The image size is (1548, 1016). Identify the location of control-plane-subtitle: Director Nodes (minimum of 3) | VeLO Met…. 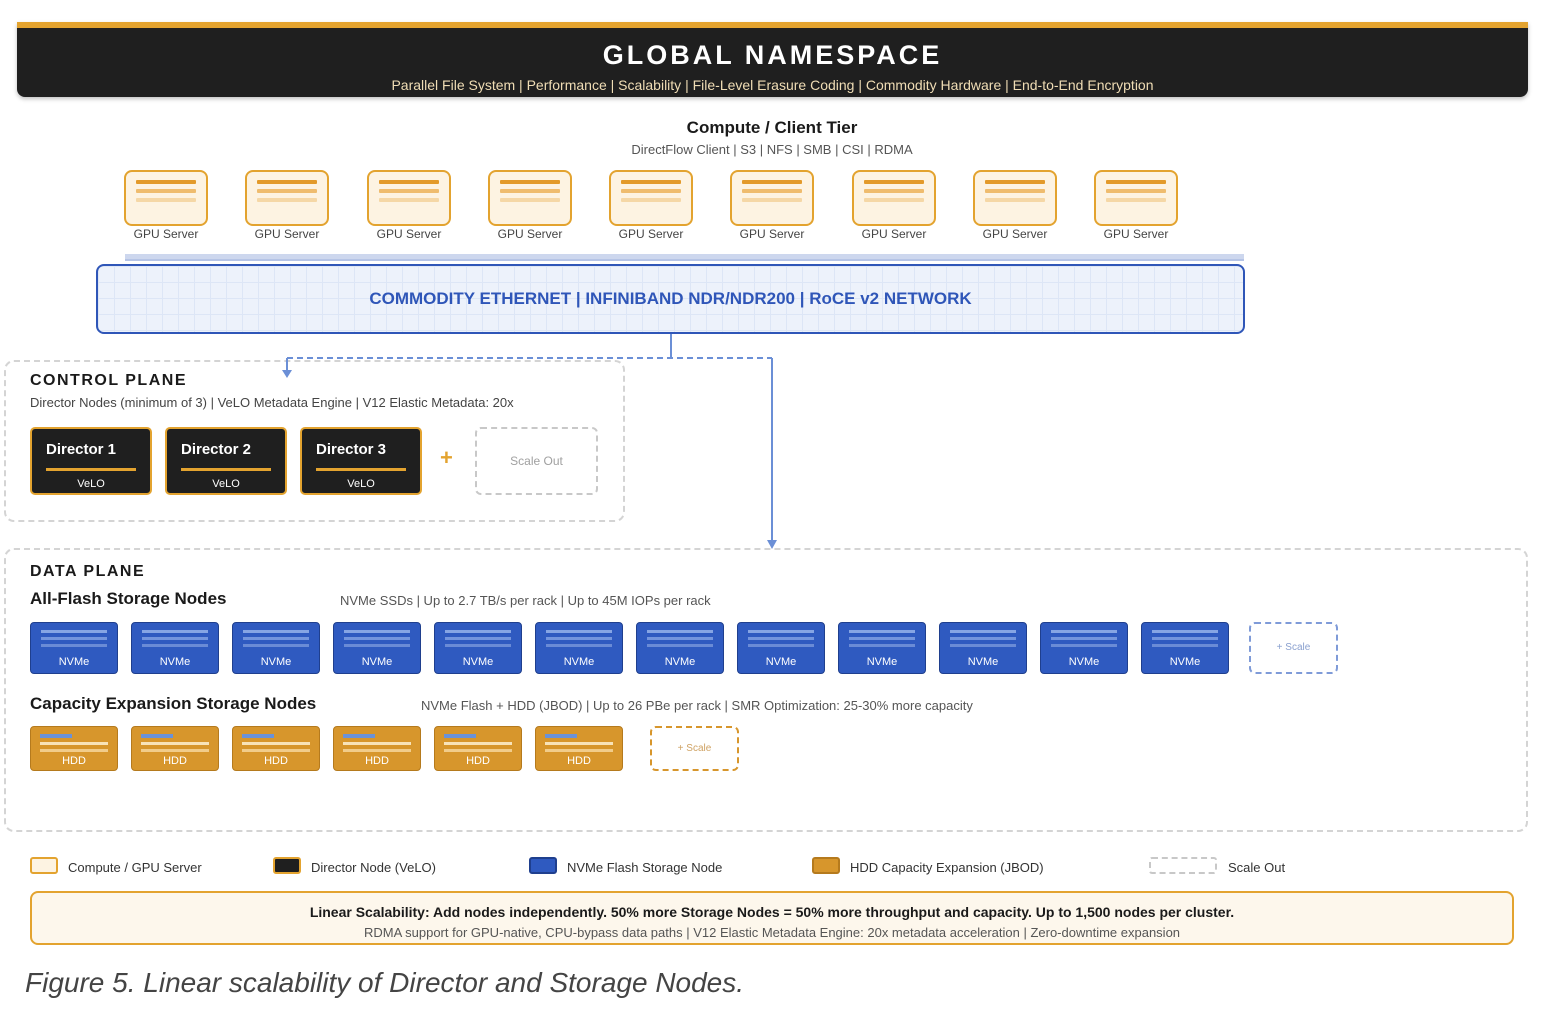
(272, 402).